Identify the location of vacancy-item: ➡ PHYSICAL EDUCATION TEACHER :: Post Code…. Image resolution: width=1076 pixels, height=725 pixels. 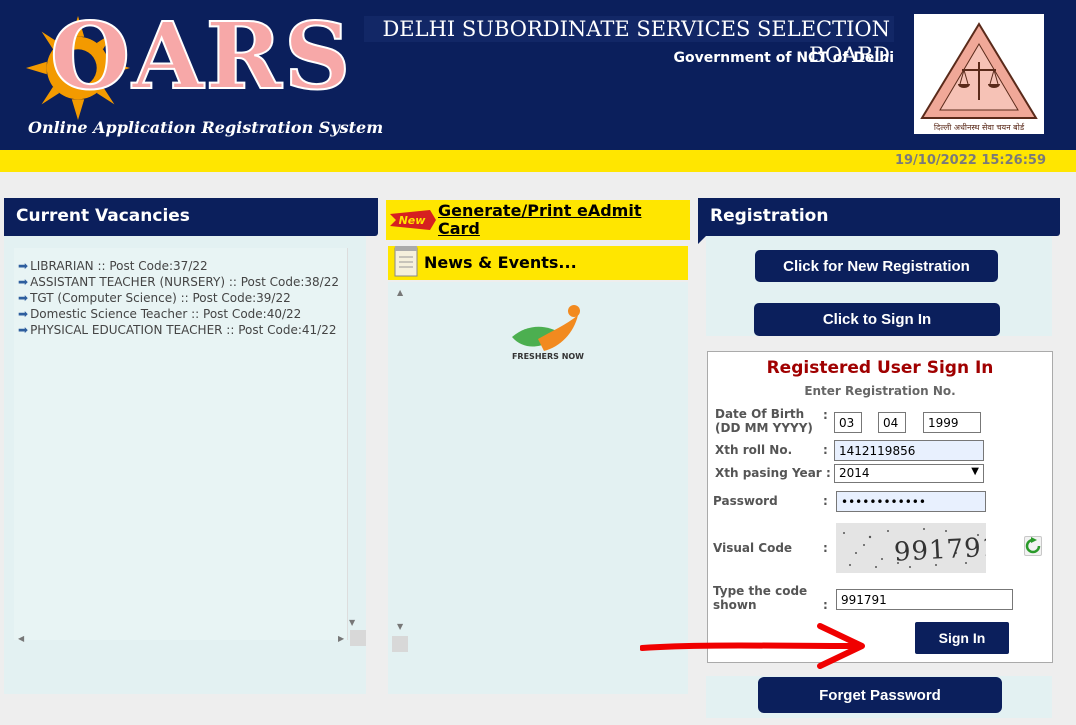
(180, 330).